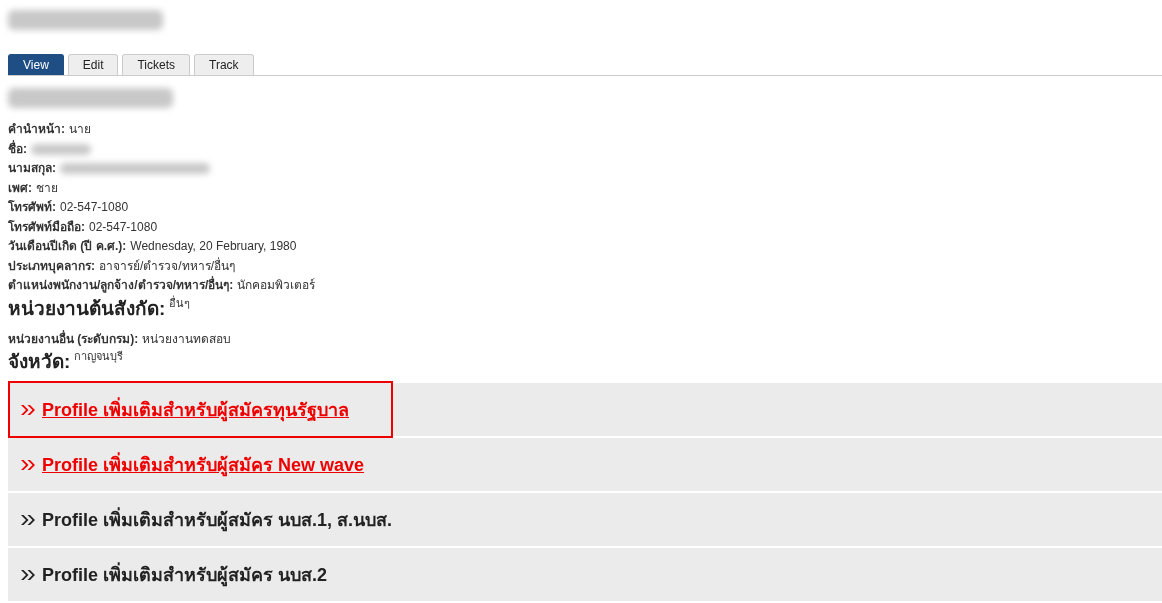 This screenshot has height=603, width=1162. Describe the element at coordinates (36, 64) in the screenshot. I see `tab: View` at that location.